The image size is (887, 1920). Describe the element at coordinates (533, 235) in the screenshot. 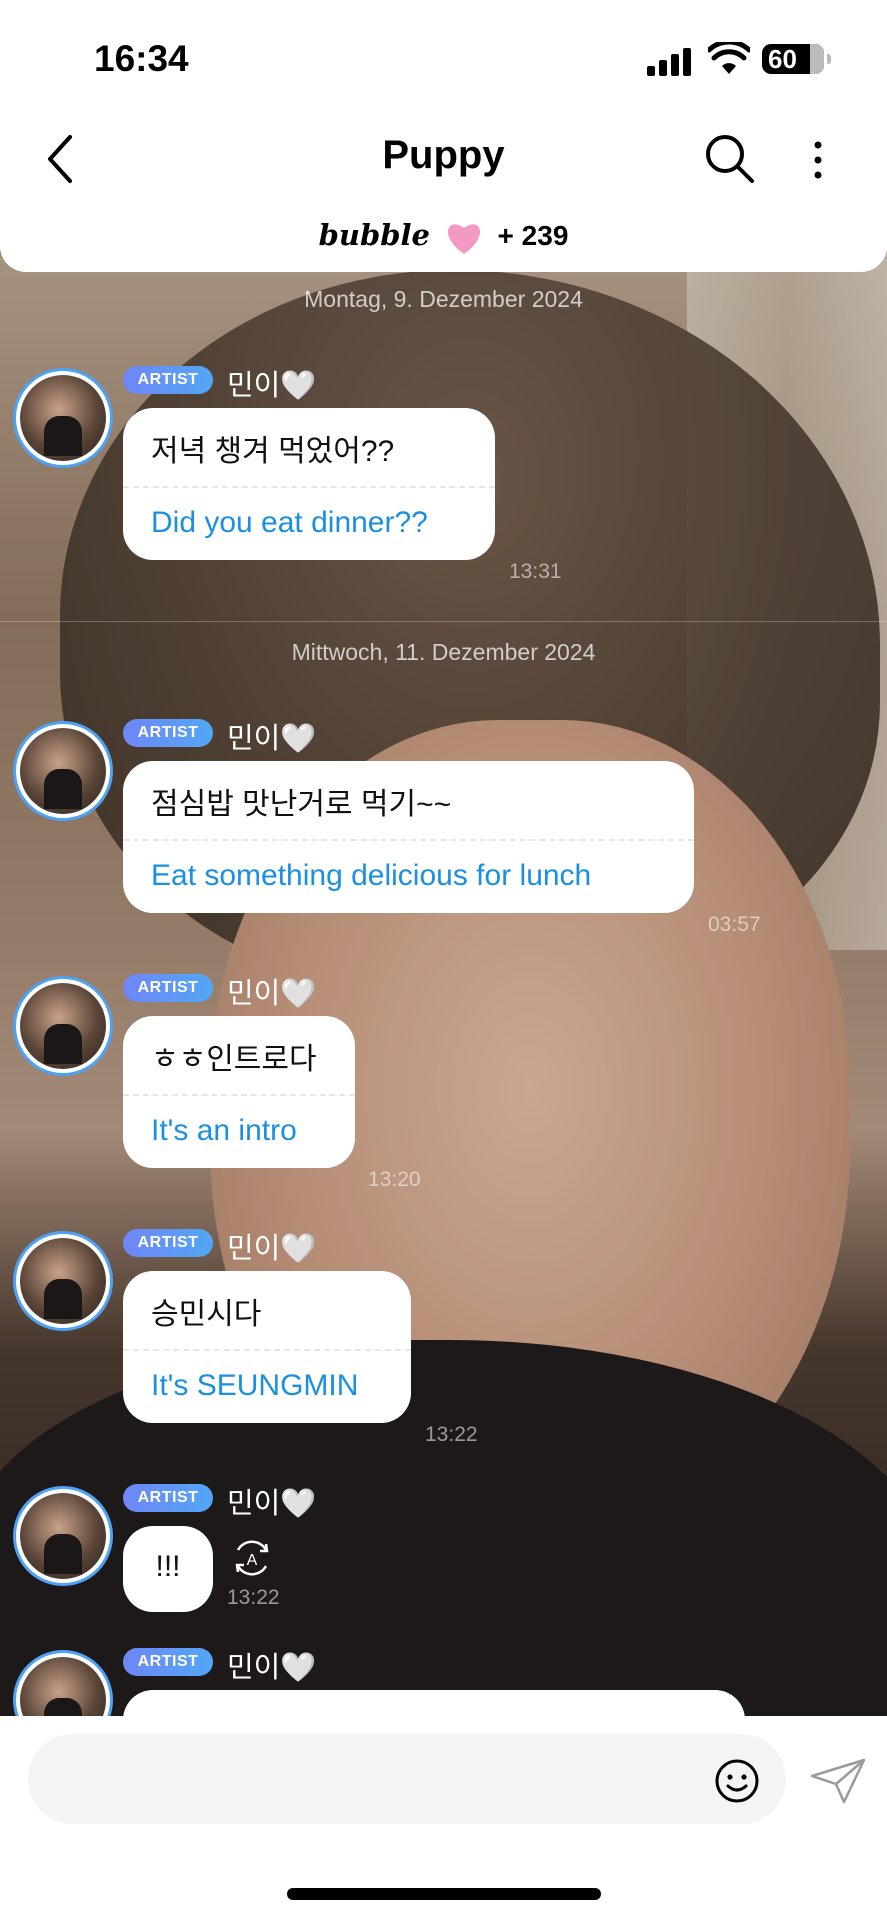

I see `bubble-count: + 239` at that location.